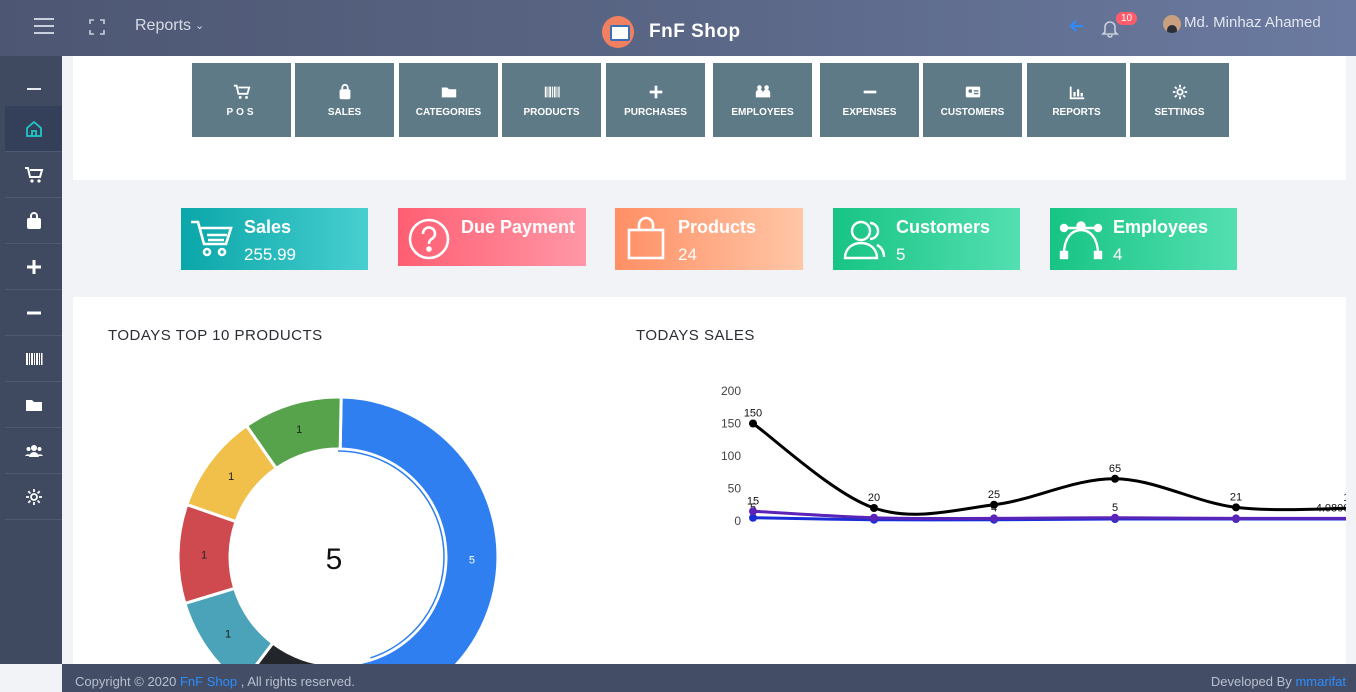 The width and height of the screenshot is (1356, 692). I want to click on sidebar-item-home, so click(33, 129).